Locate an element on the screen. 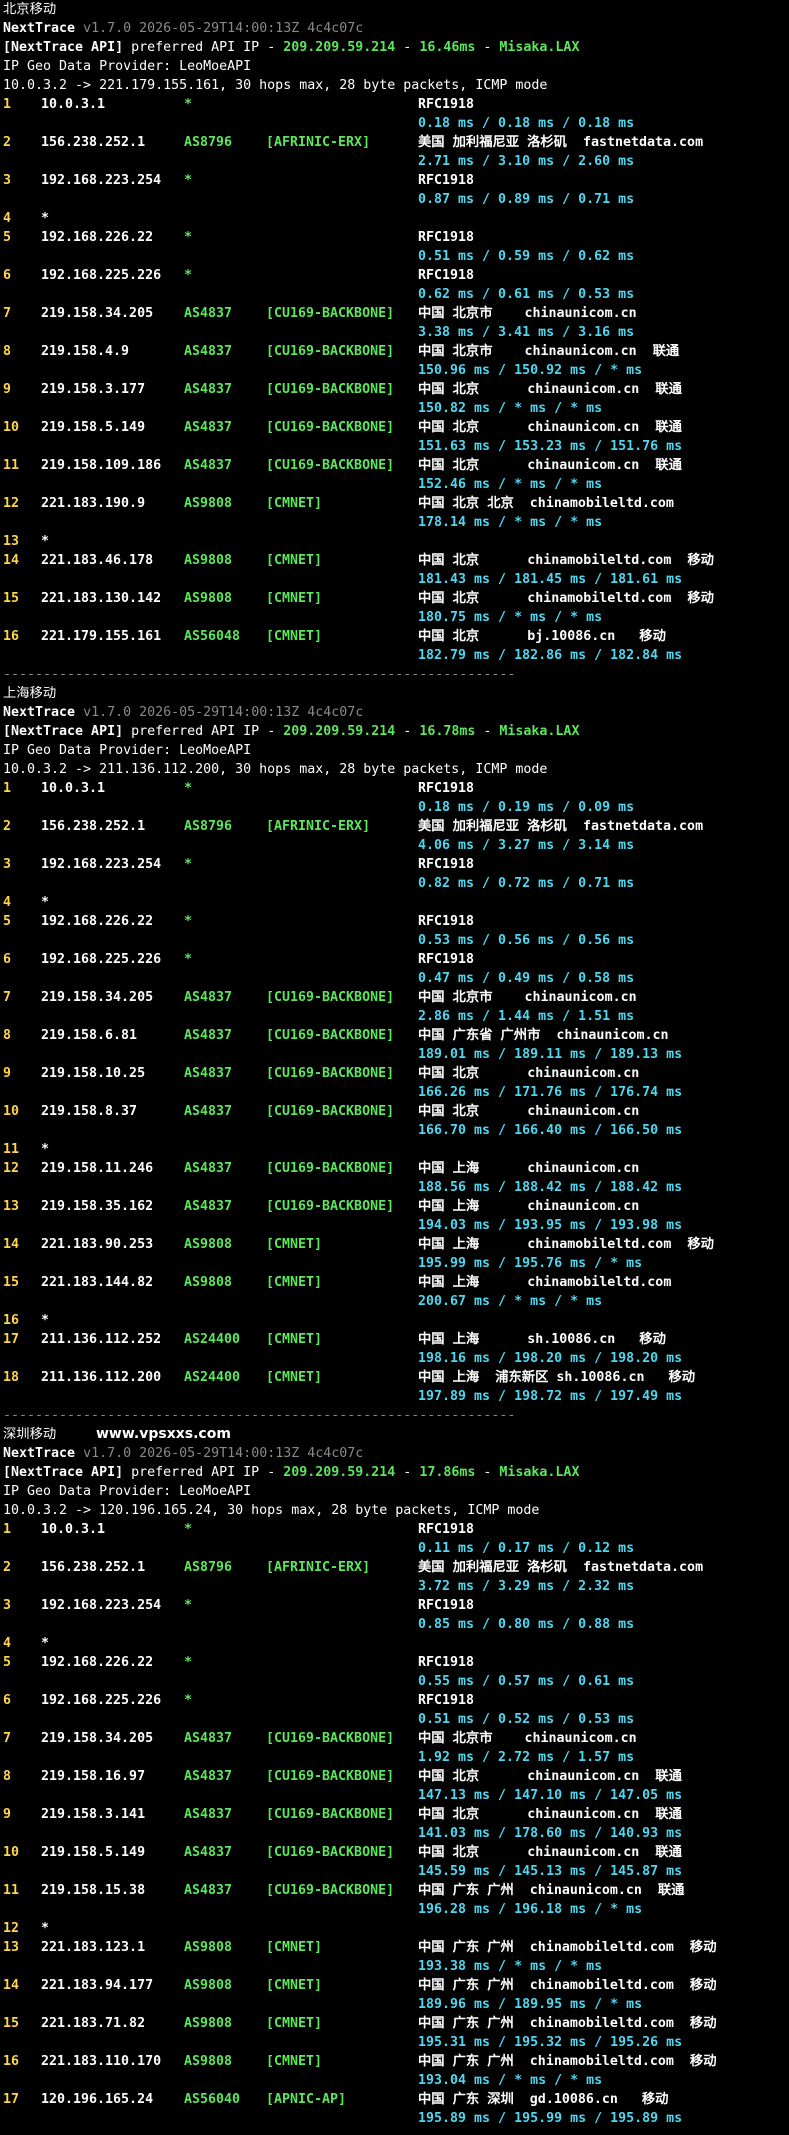  hop-rtt: 152.46 ms / * ms / * ms is located at coordinates (510, 484).